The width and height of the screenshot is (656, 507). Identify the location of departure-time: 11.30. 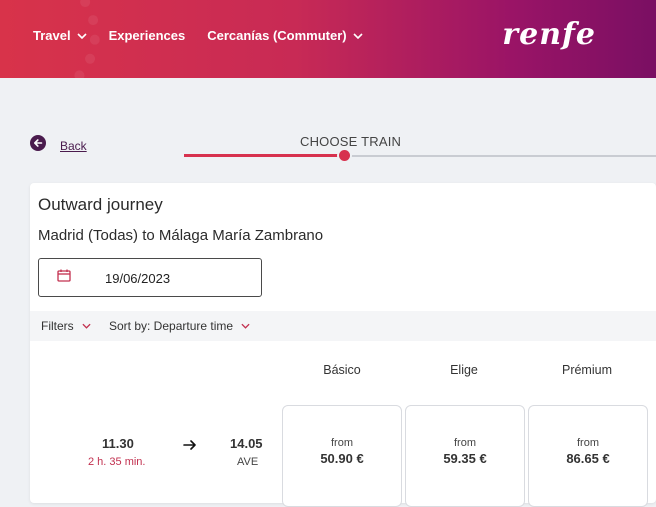
(118, 443).